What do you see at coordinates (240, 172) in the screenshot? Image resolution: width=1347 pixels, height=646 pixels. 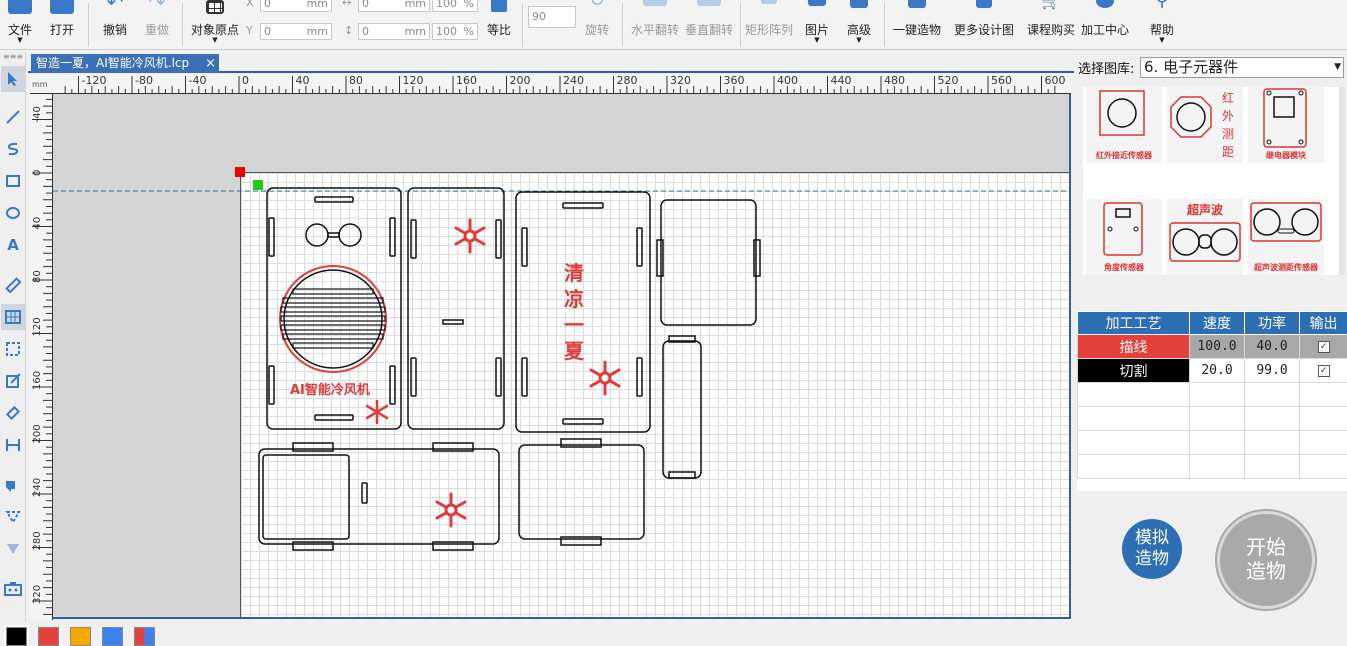 I see `origin-marker` at bounding box center [240, 172].